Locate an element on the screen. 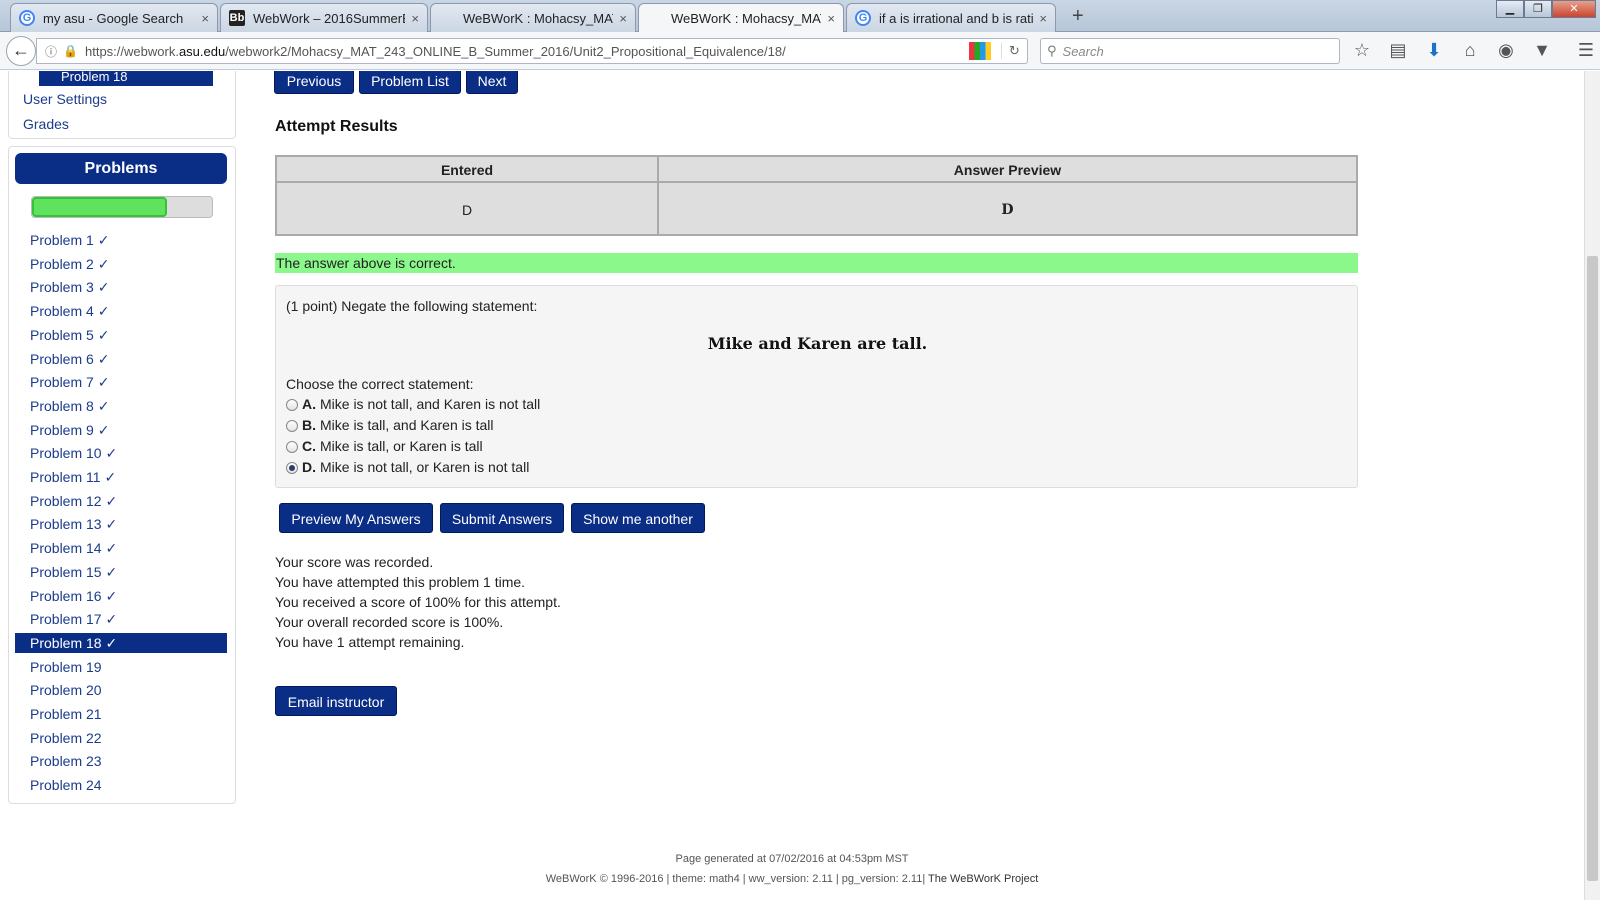 This screenshot has height=900, width=1600. previous-button: Previous is located at coordinates (314, 82).